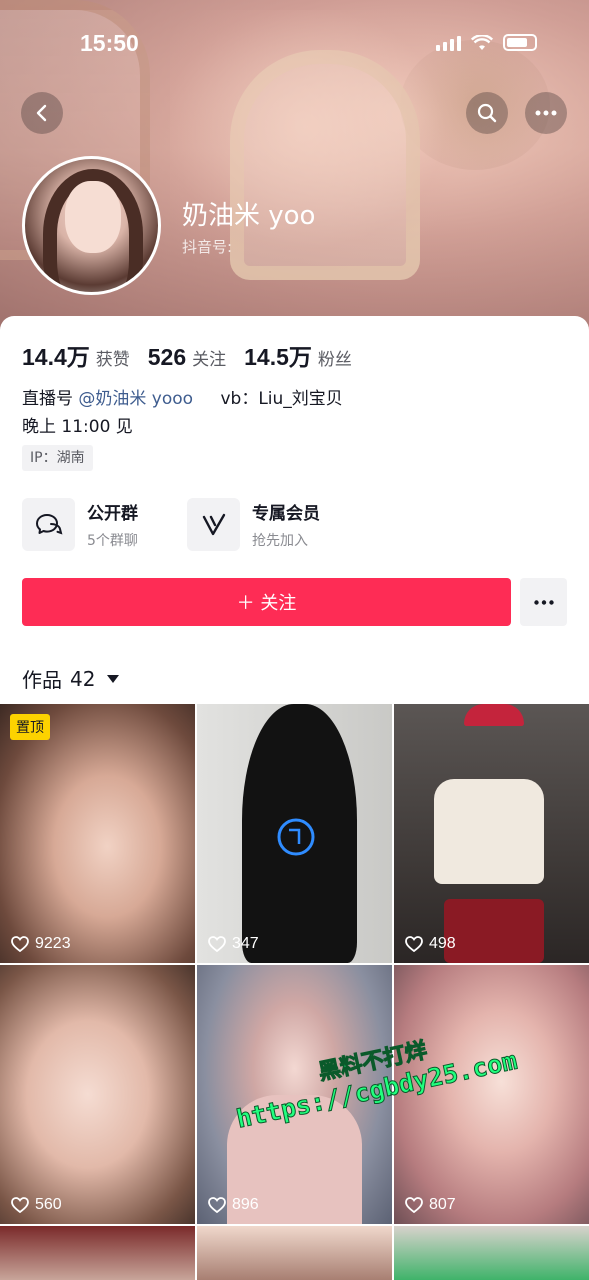 The height and width of the screenshot is (1280, 589). What do you see at coordinates (76, 355) in the screenshot?
I see `stat-likes: 14.4万 获赞` at bounding box center [76, 355].